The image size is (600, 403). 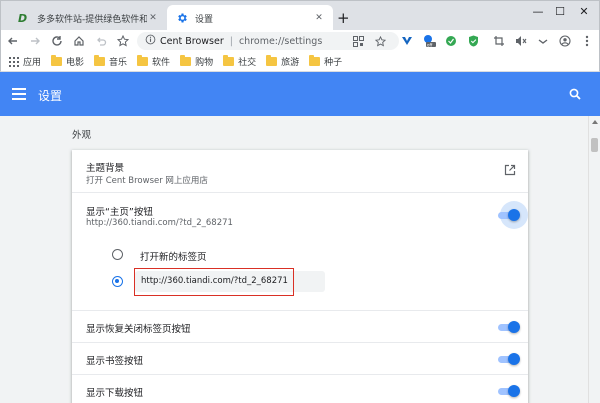 I want to click on bookmark-label: 种子, so click(x=333, y=63).